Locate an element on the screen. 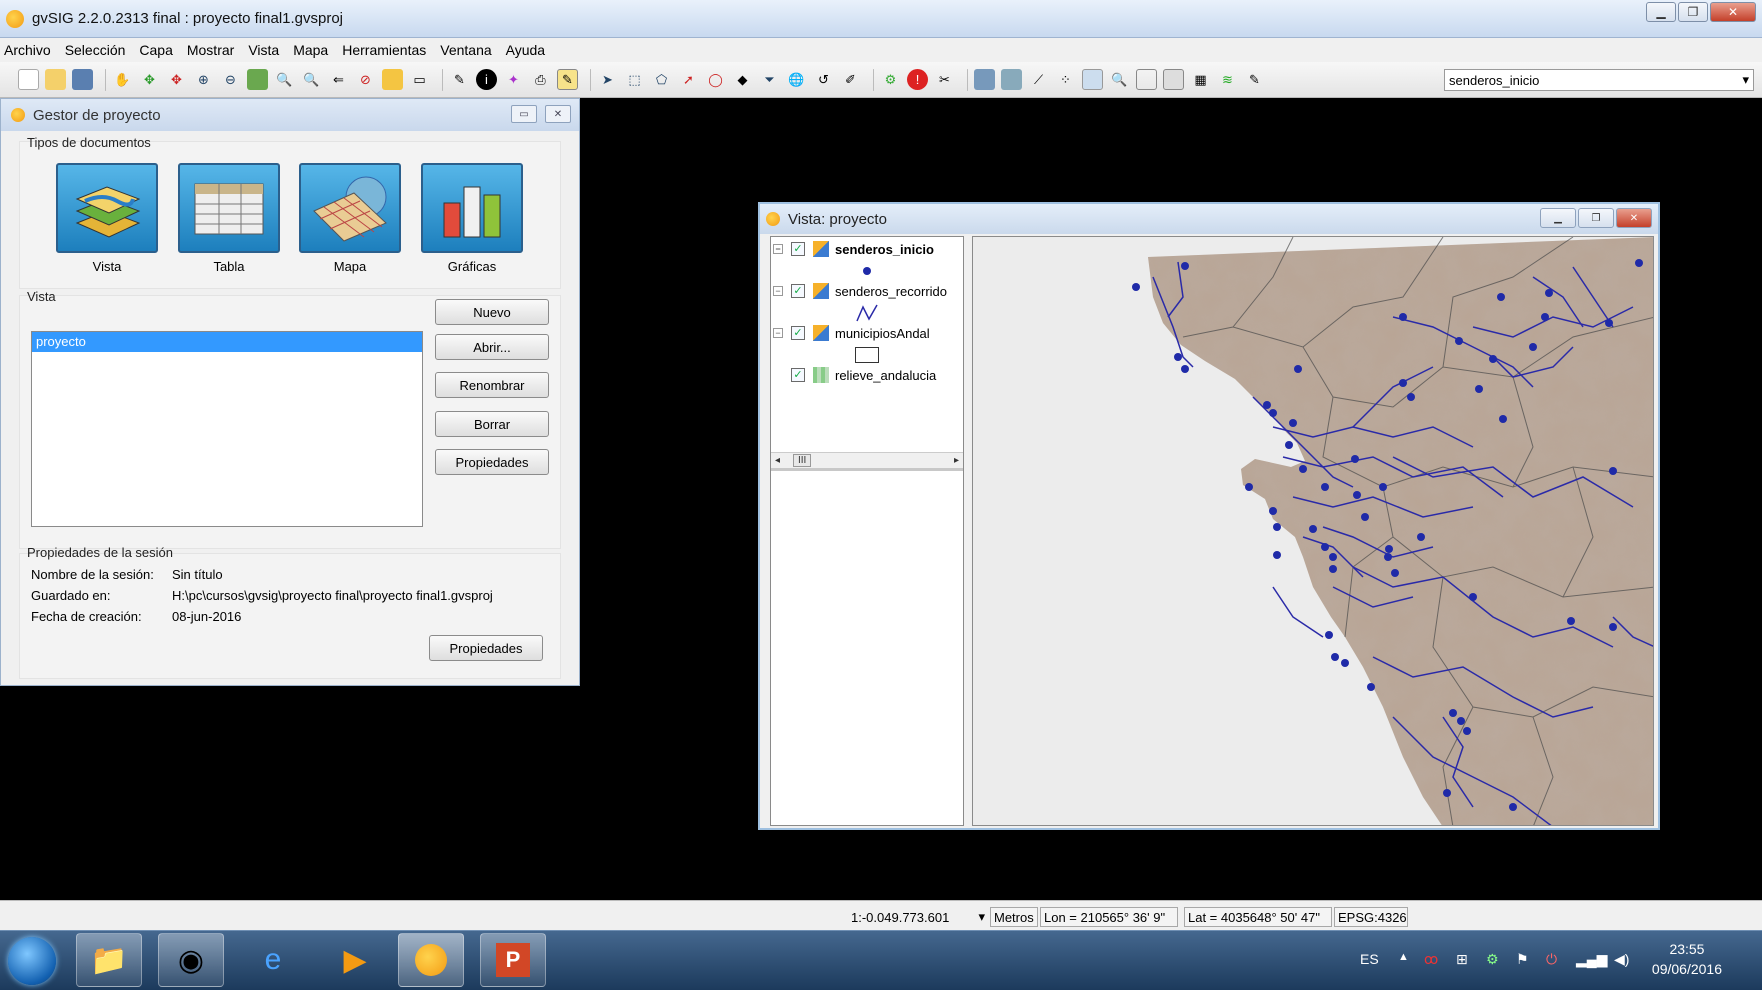 Image resolution: width=1762 pixels, height=990 pixels. menu-mostrar: Mostrar is located at coordinates (210, 50).